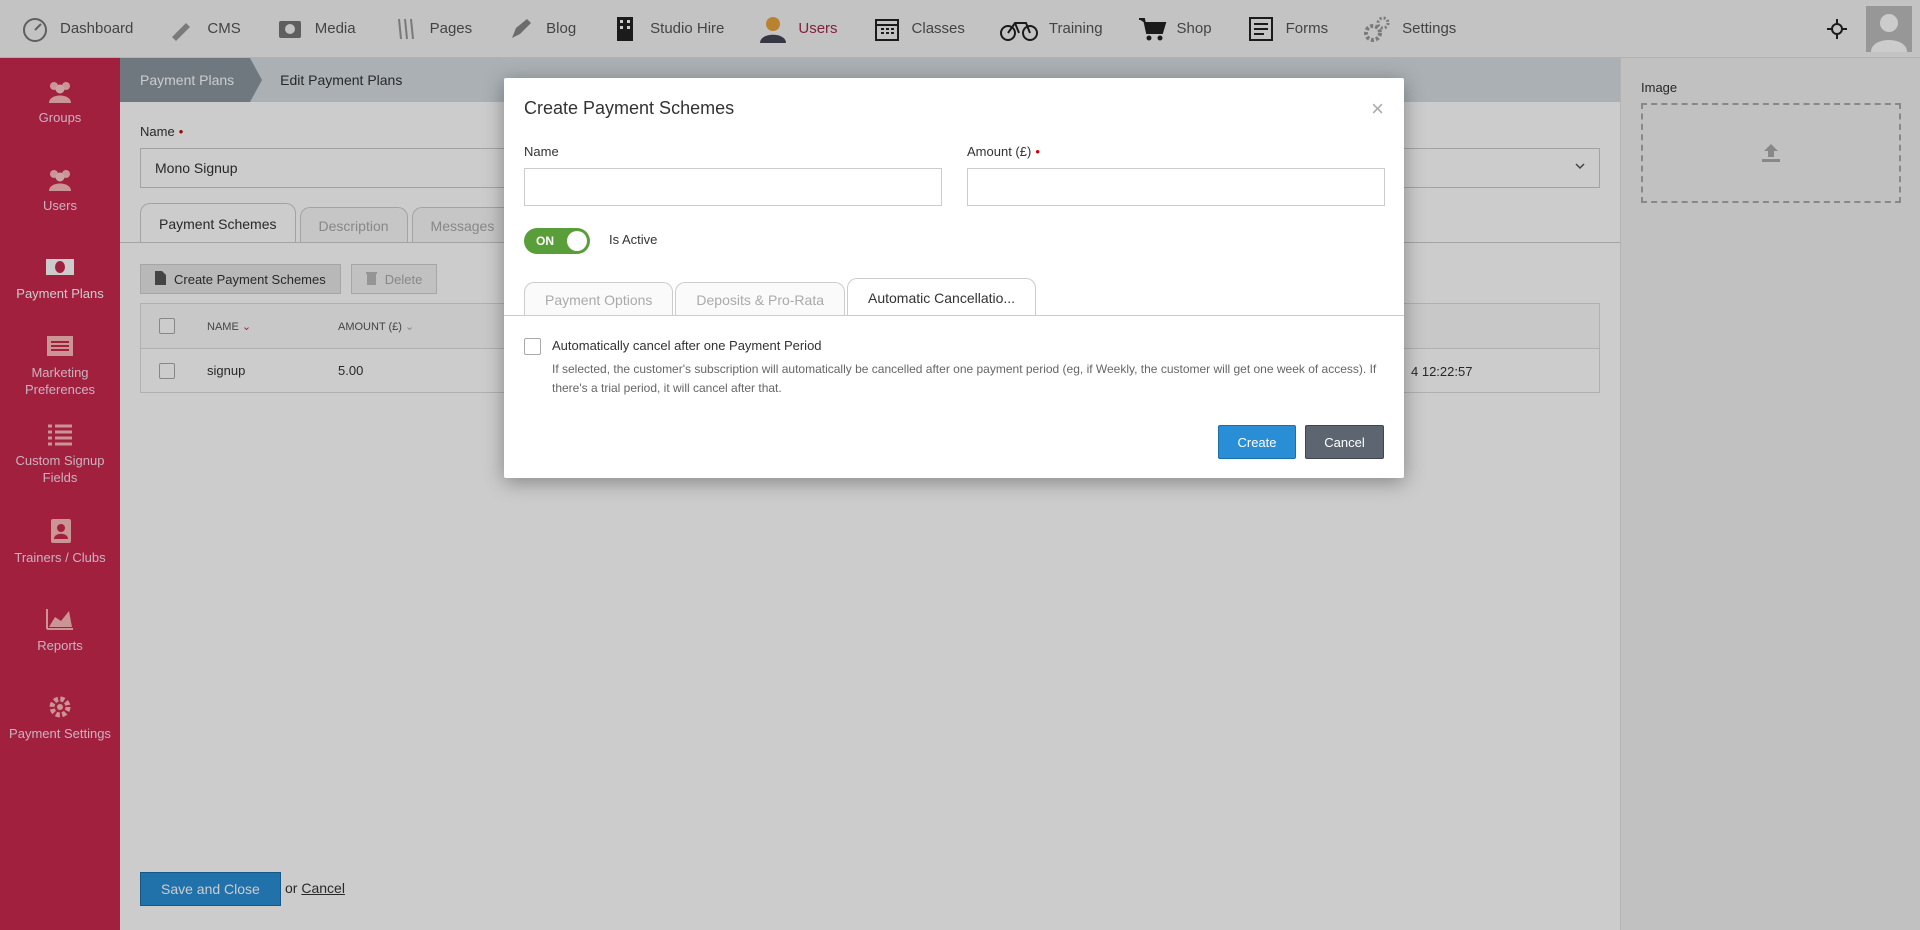  Describe the element at coordinates (1257, 442) in the screenshot. I see `create-button: Create` at that location.